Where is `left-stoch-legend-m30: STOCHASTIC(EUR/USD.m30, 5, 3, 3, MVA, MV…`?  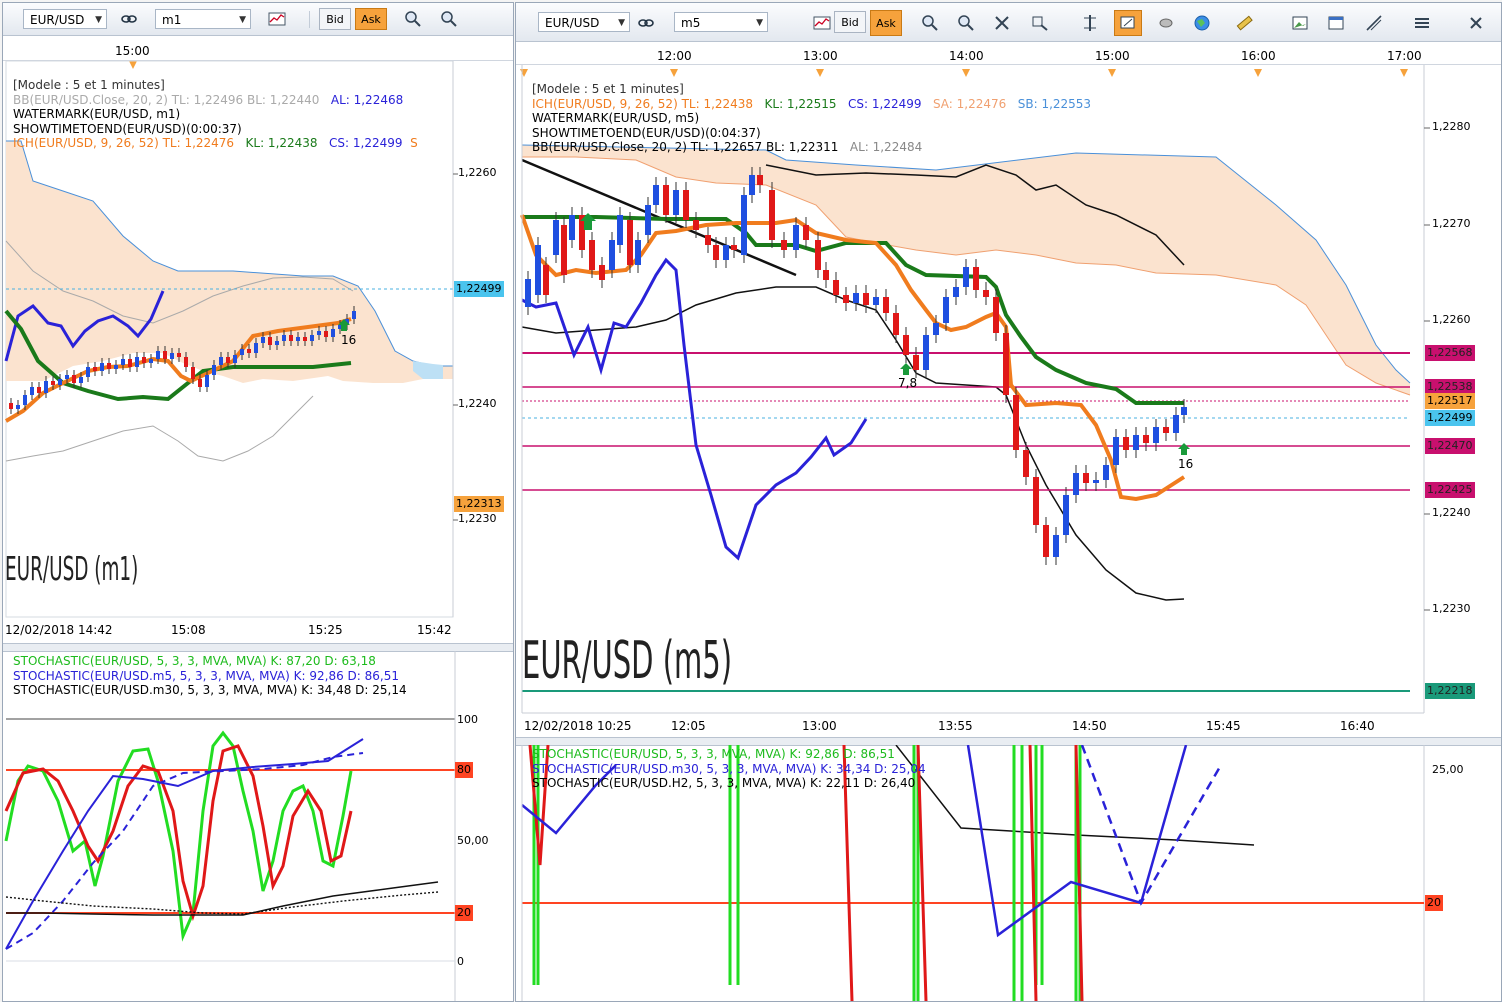 left-stoch-legend-m30: STOCHASTIC(EUR/USD.m30, 5, 3, 3, MVA, MV… is located at coordinates (210, 690).